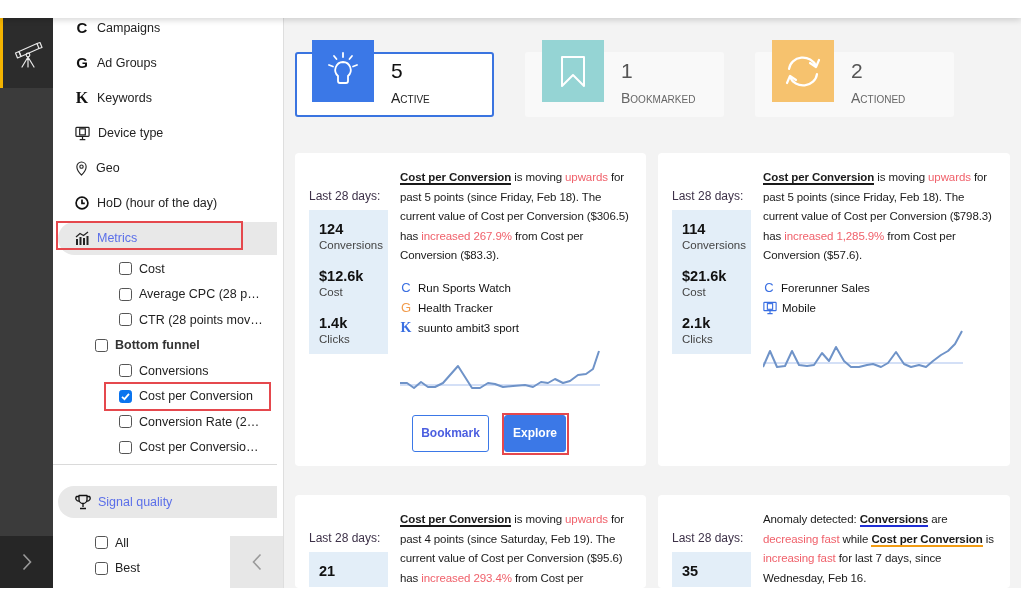  Describe the element at coordinates (167, 168) in the screenshot. I see `nav-item: Geo` at that location.